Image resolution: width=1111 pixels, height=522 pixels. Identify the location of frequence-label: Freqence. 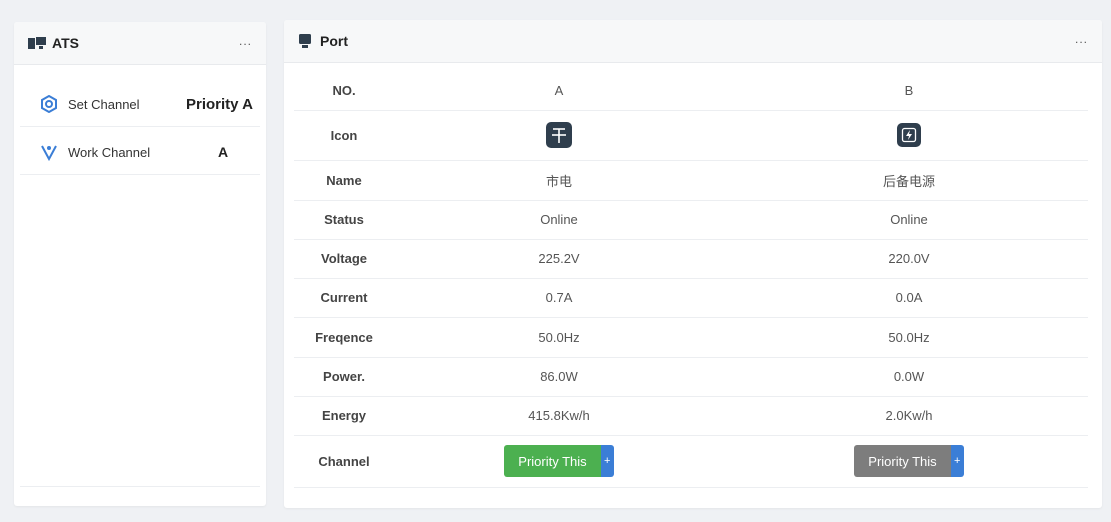
(344, 337).